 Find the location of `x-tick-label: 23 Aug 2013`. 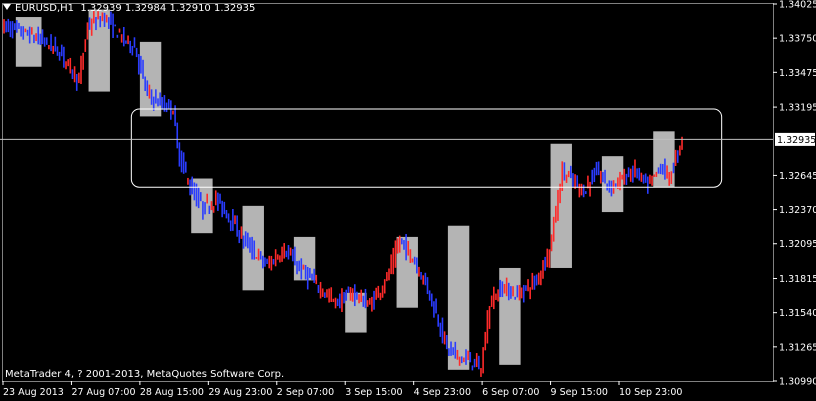

x-tick-label: 23 Aug 2013 is located at coordinates (33, 392).